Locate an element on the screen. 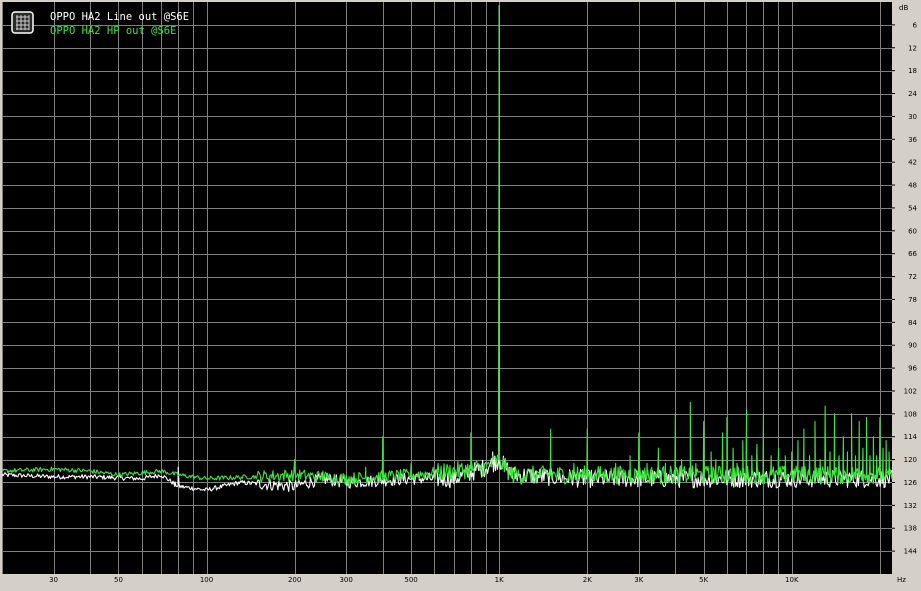  y-tick-label: 12 is located at coordinates (912, 48).